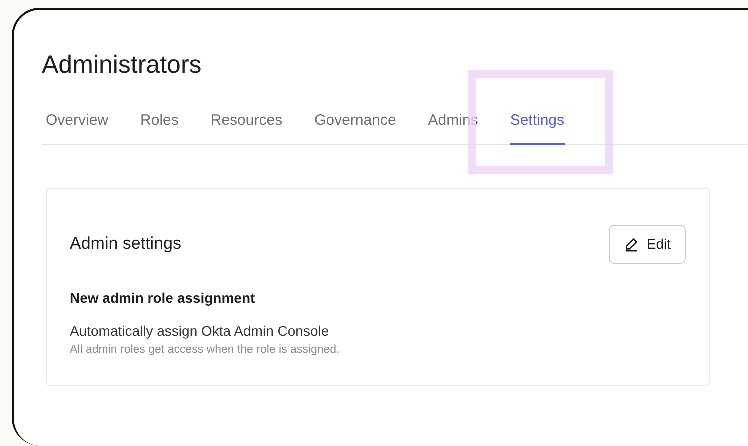  Describe the element at coordinates (126, 244) in the screenshot. I see `card-title: Admin settings` at that location.